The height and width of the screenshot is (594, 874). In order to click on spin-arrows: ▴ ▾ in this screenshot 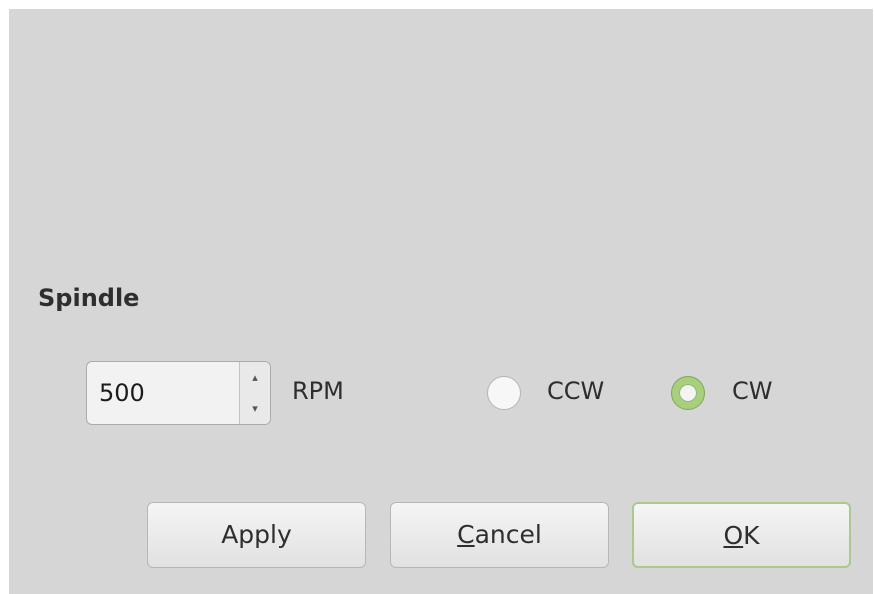, I will do `click(254, 393)`.